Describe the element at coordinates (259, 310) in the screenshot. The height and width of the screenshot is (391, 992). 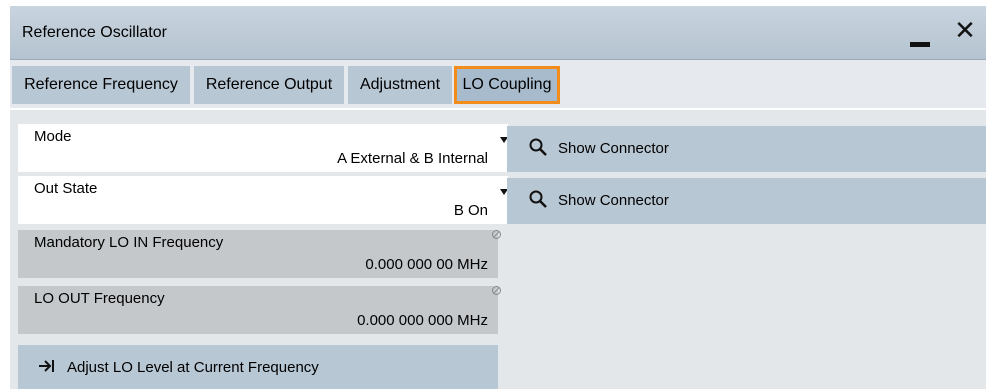
I see `lo-out-frequency-field: LO OUT Frequency 0.000 000 000 MHz` at that location.